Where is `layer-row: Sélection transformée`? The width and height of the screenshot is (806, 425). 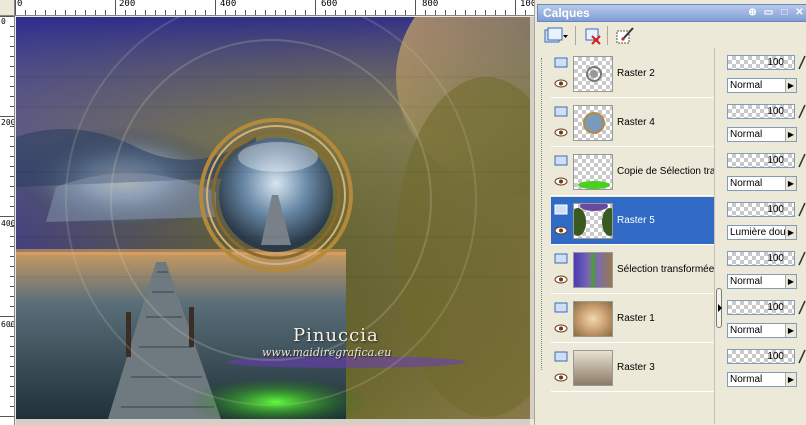 layer-row: Sélection transformée is located at coordinates (633, 270).